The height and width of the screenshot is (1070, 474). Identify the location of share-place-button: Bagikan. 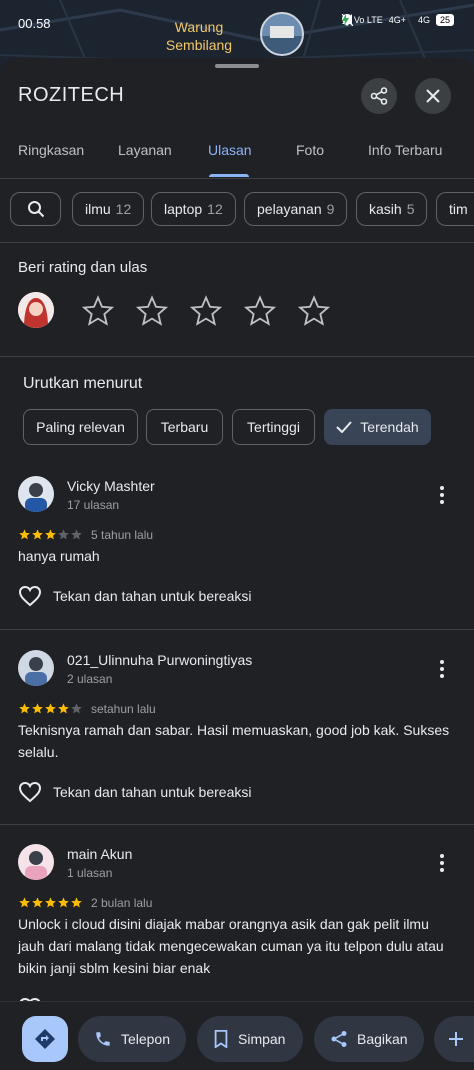
(369, 1039).